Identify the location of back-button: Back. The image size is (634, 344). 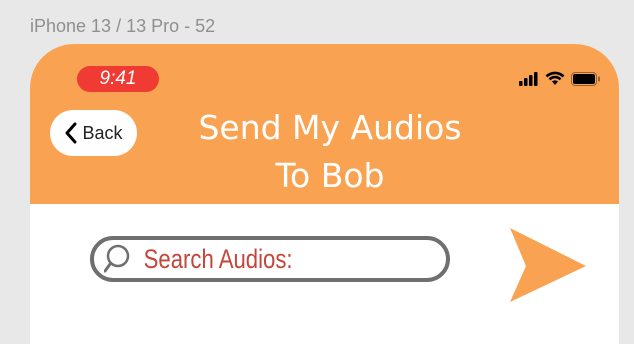
(93, 133).